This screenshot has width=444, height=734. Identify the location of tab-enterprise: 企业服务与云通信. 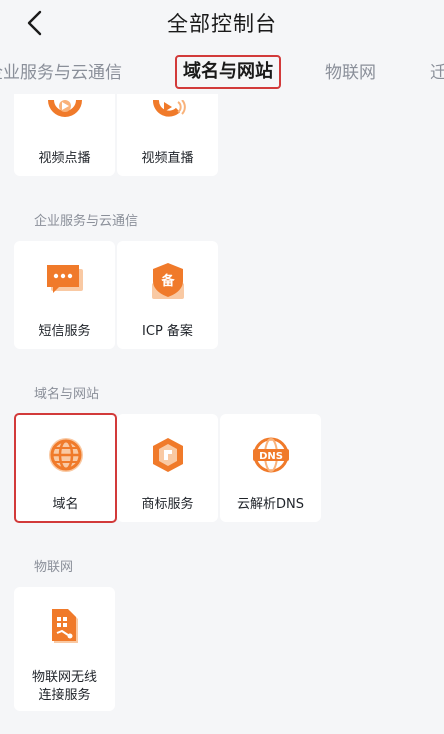
(61, 73).